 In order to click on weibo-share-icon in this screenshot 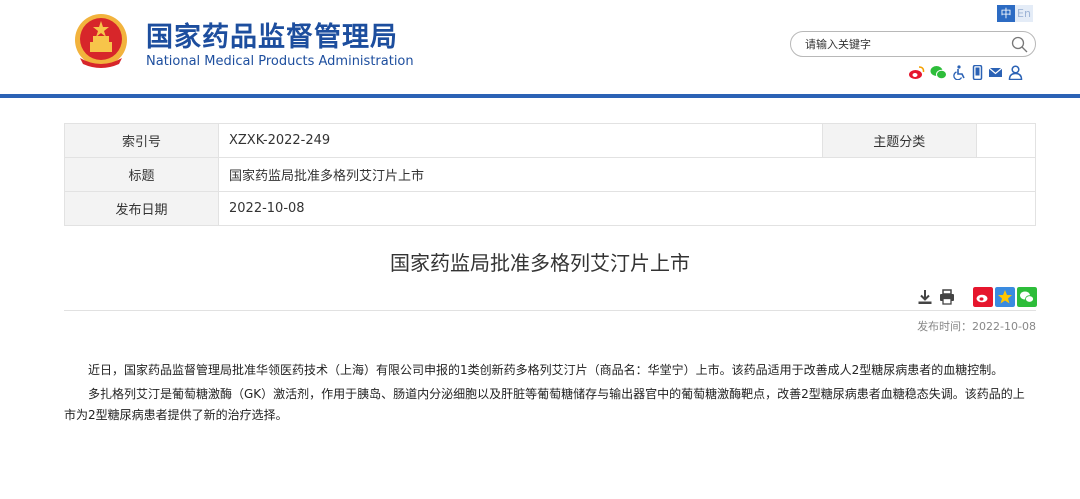, I will do `click(983, 297)`.